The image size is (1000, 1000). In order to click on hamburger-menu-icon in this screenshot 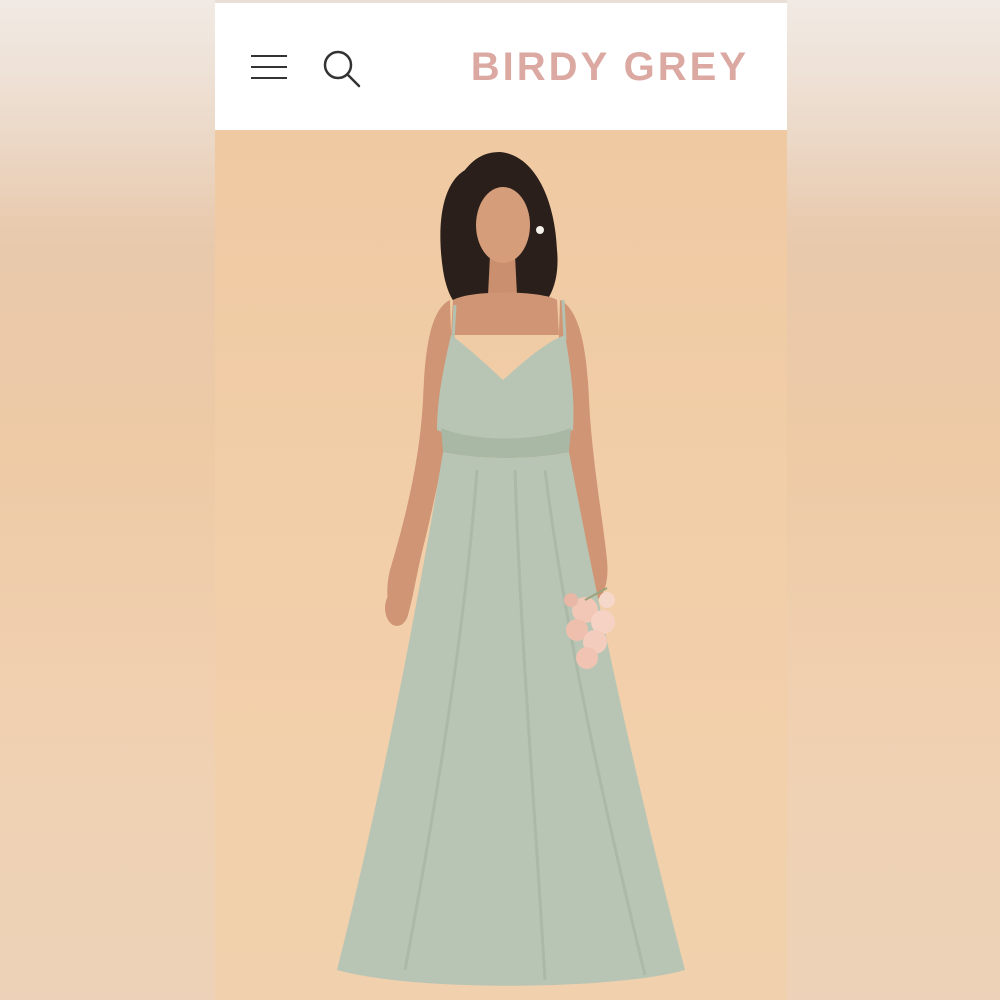, I will do `click(269, 67)`.